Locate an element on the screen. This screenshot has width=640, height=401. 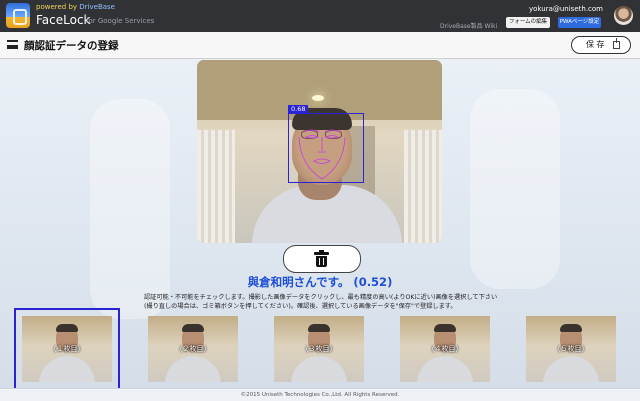
save-button: 保 存 is located at coordinates (601, 45).